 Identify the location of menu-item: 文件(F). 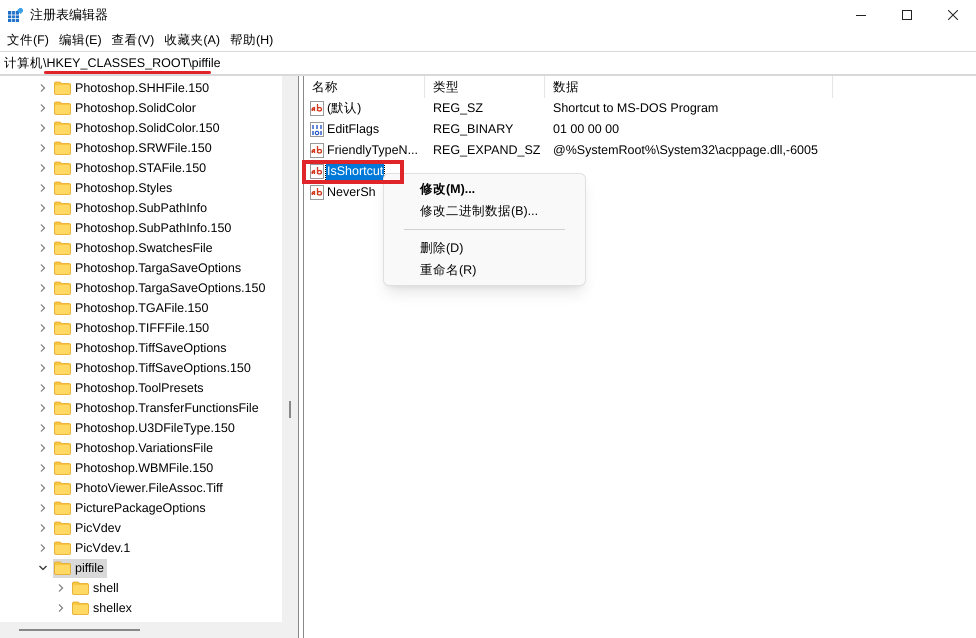
(28, 40).